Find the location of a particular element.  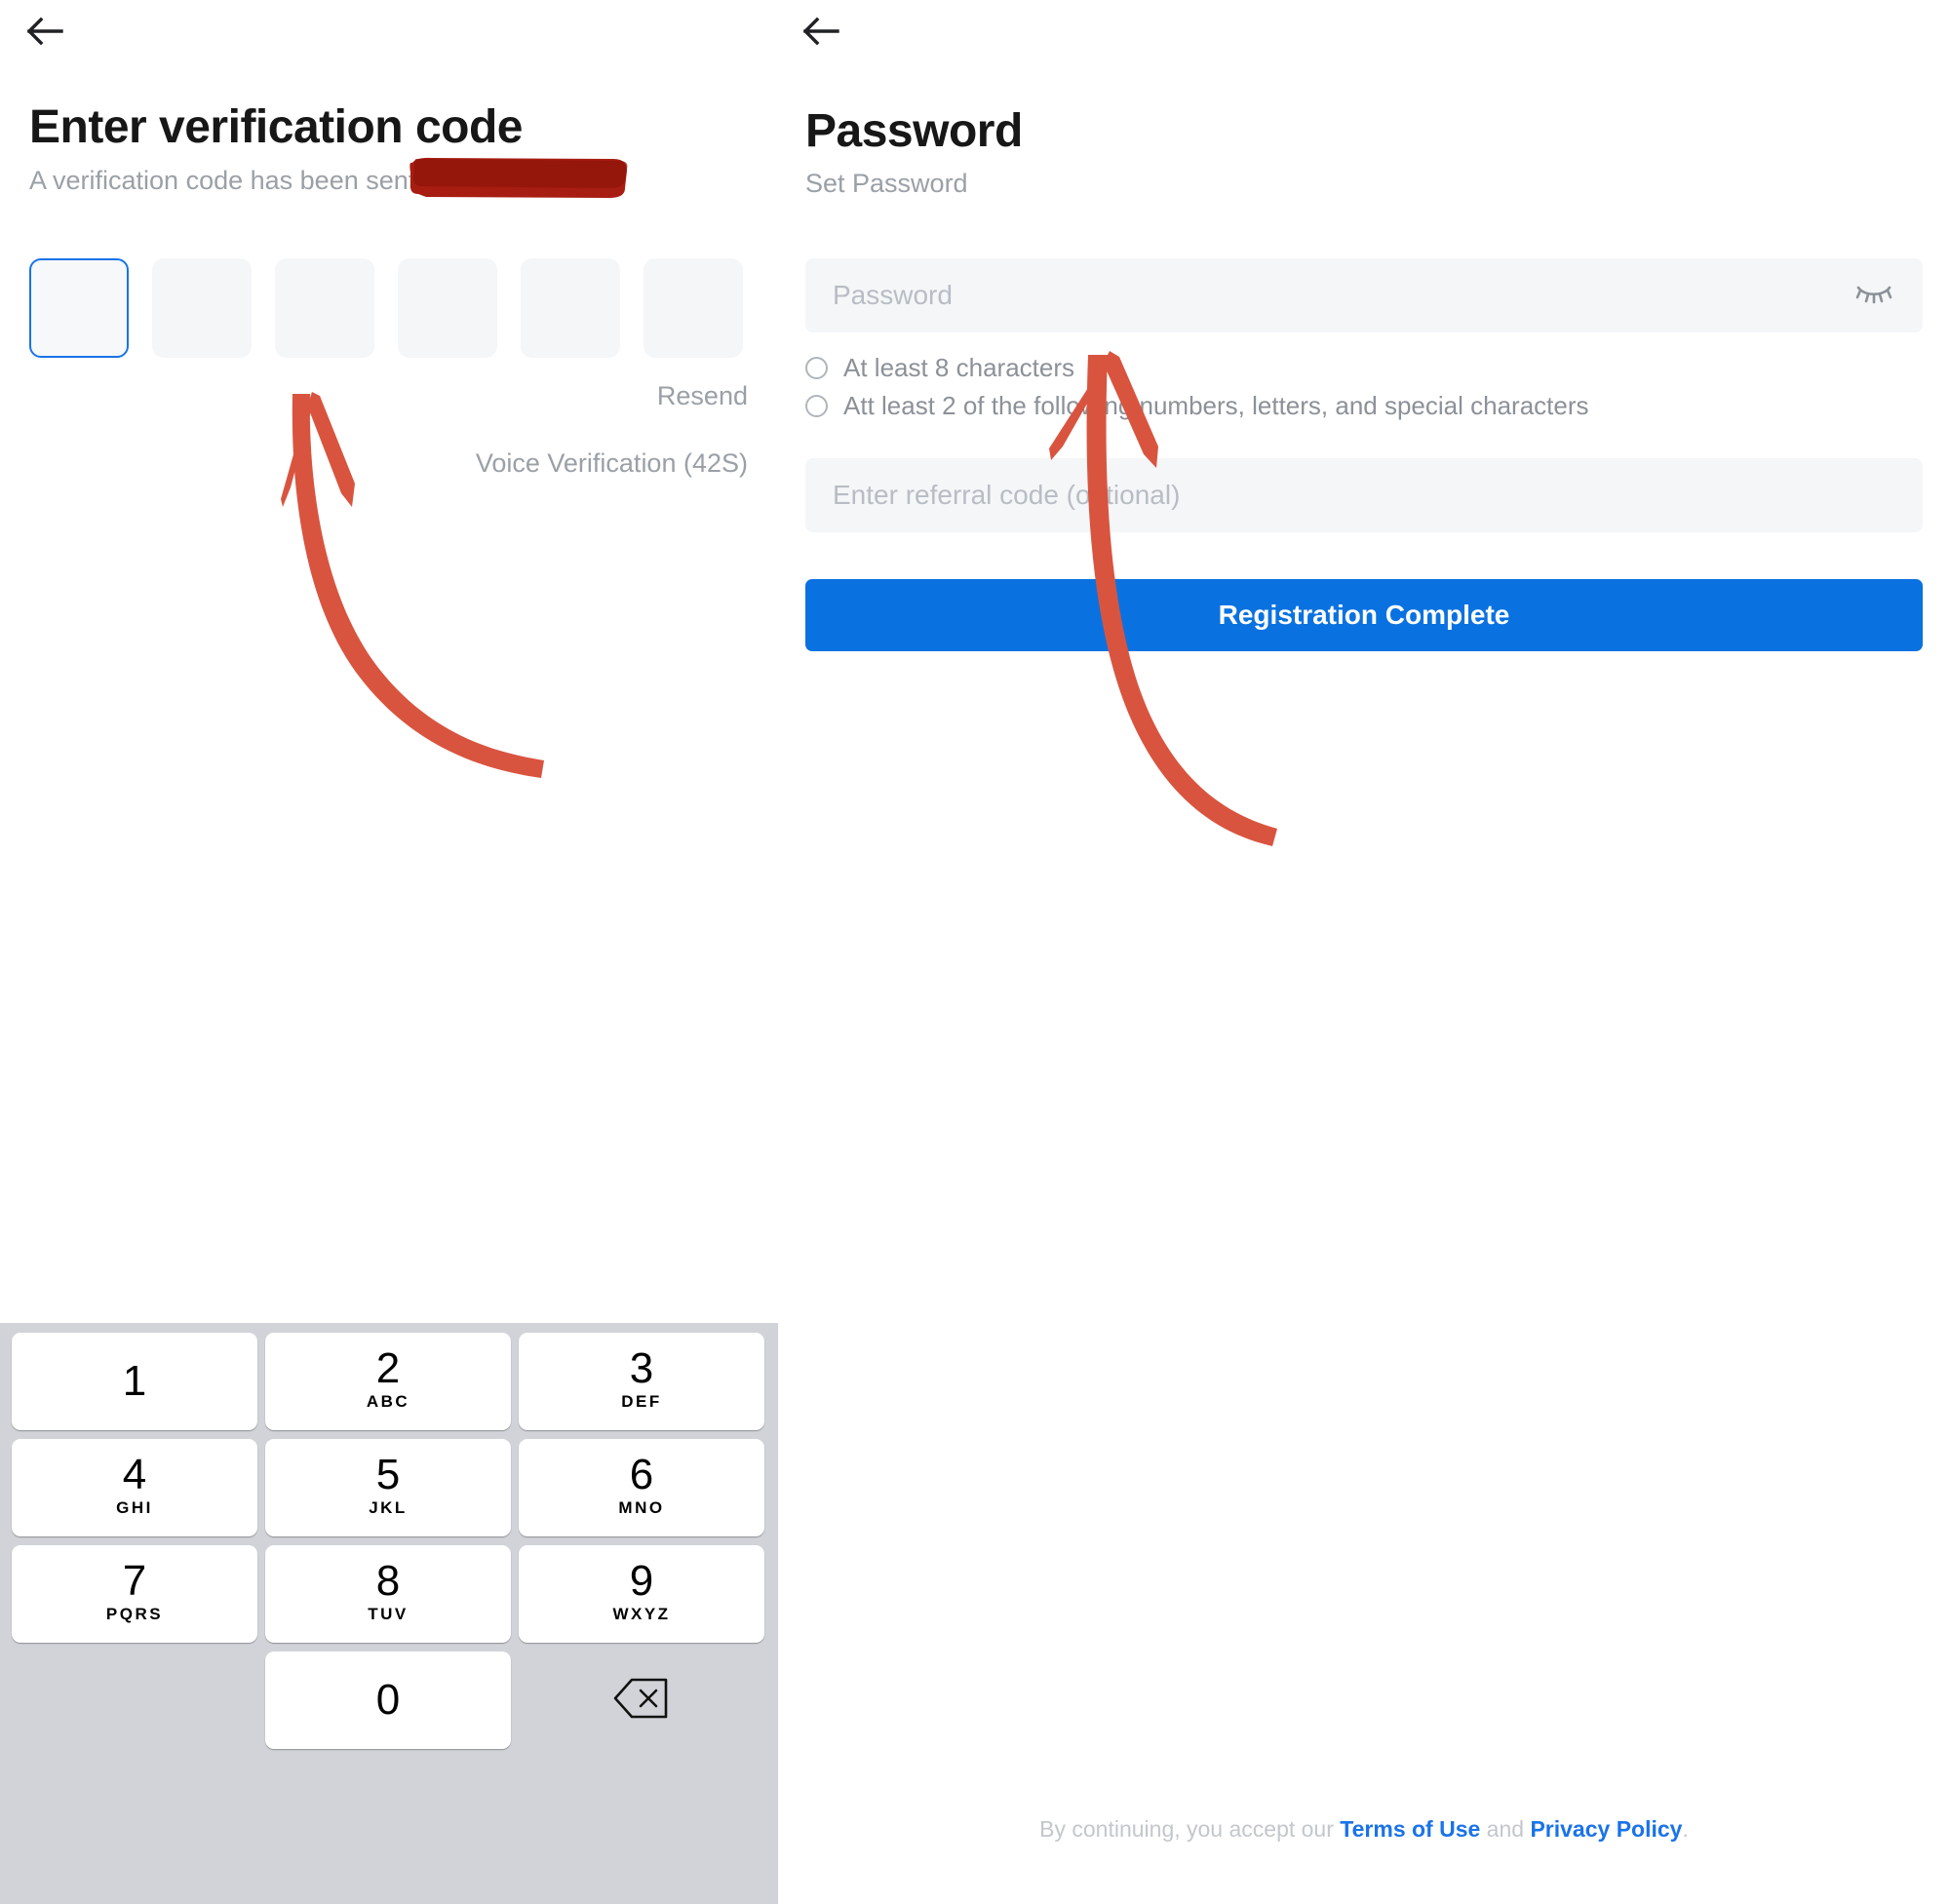

keypad-row-1: 1 2 ABC 3 DEF is located at coordinates (389, 1383).